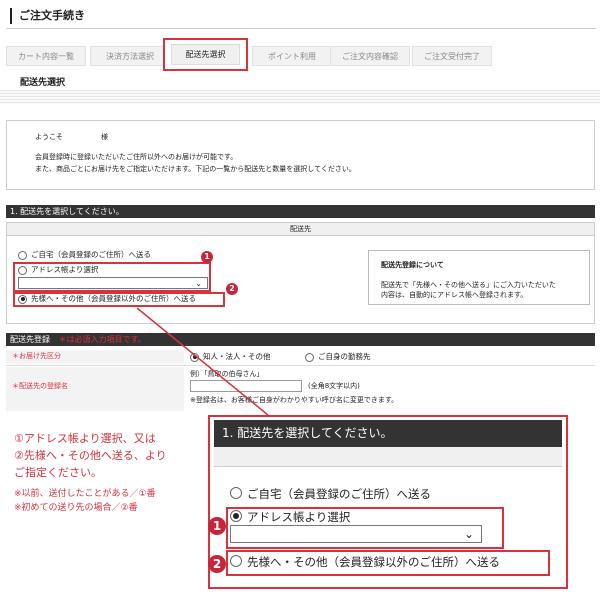 The height and width of the screenshot is (600, 600). I want to click on callout-option-home-label: ご自宅（会員登録のご住所）へ送る, so click(339, 494).